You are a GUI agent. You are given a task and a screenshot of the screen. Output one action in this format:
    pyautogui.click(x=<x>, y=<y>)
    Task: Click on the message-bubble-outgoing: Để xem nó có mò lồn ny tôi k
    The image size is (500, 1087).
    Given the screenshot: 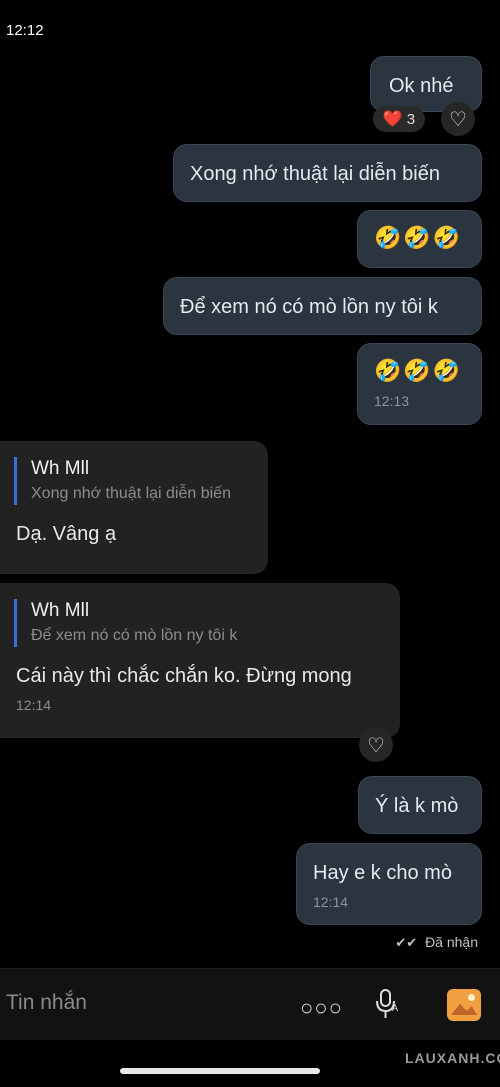 What is the action you would take?
    pyautogui.click(x=322, y=306)
    